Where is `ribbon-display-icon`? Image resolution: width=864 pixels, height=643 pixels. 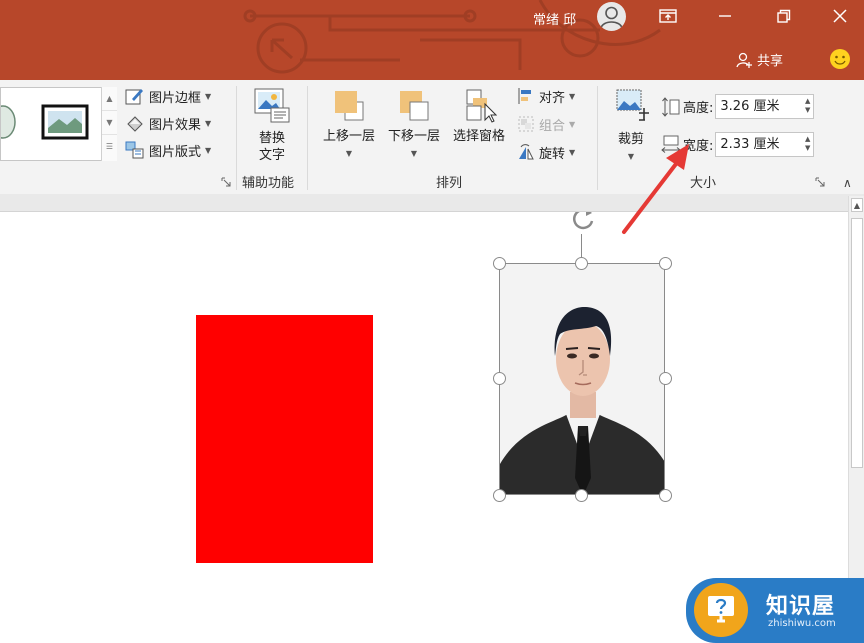
ribbon-display-icon is located at coordinates (668, 16).